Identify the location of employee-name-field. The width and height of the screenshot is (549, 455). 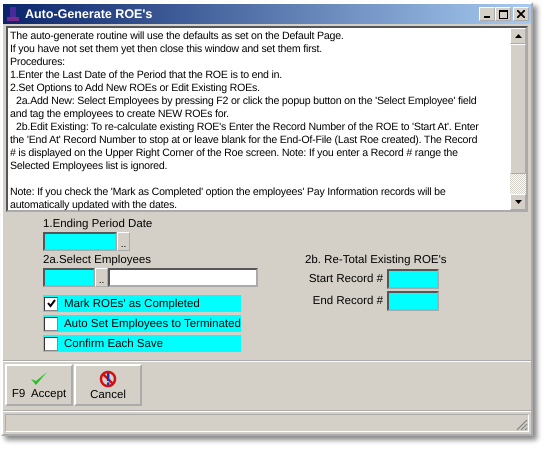
(183, 277).